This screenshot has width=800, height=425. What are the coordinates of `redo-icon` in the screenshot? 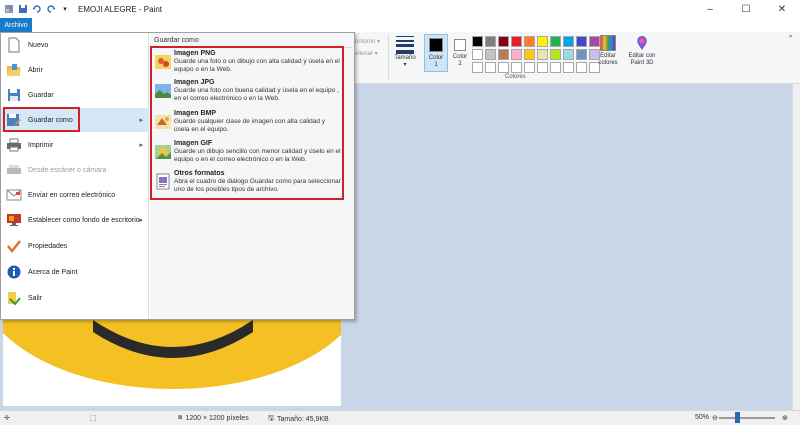 It's located at (51, 9).